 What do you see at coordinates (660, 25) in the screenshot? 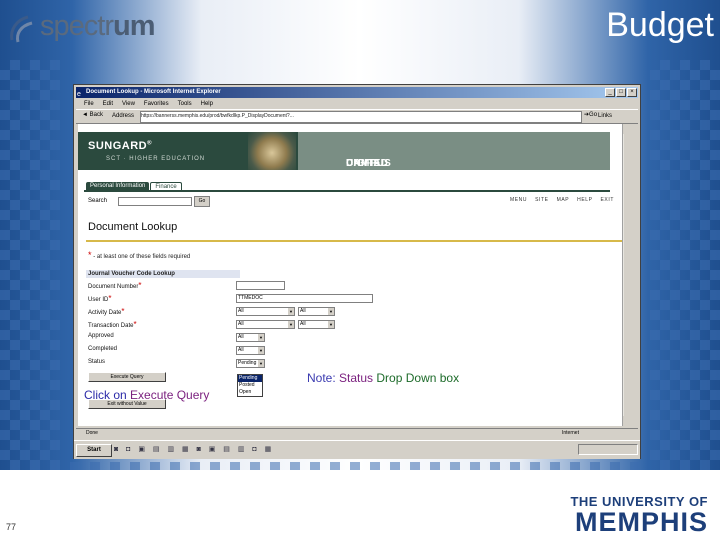
I see `slide-title: Budget` at bounding box center [660, 25].